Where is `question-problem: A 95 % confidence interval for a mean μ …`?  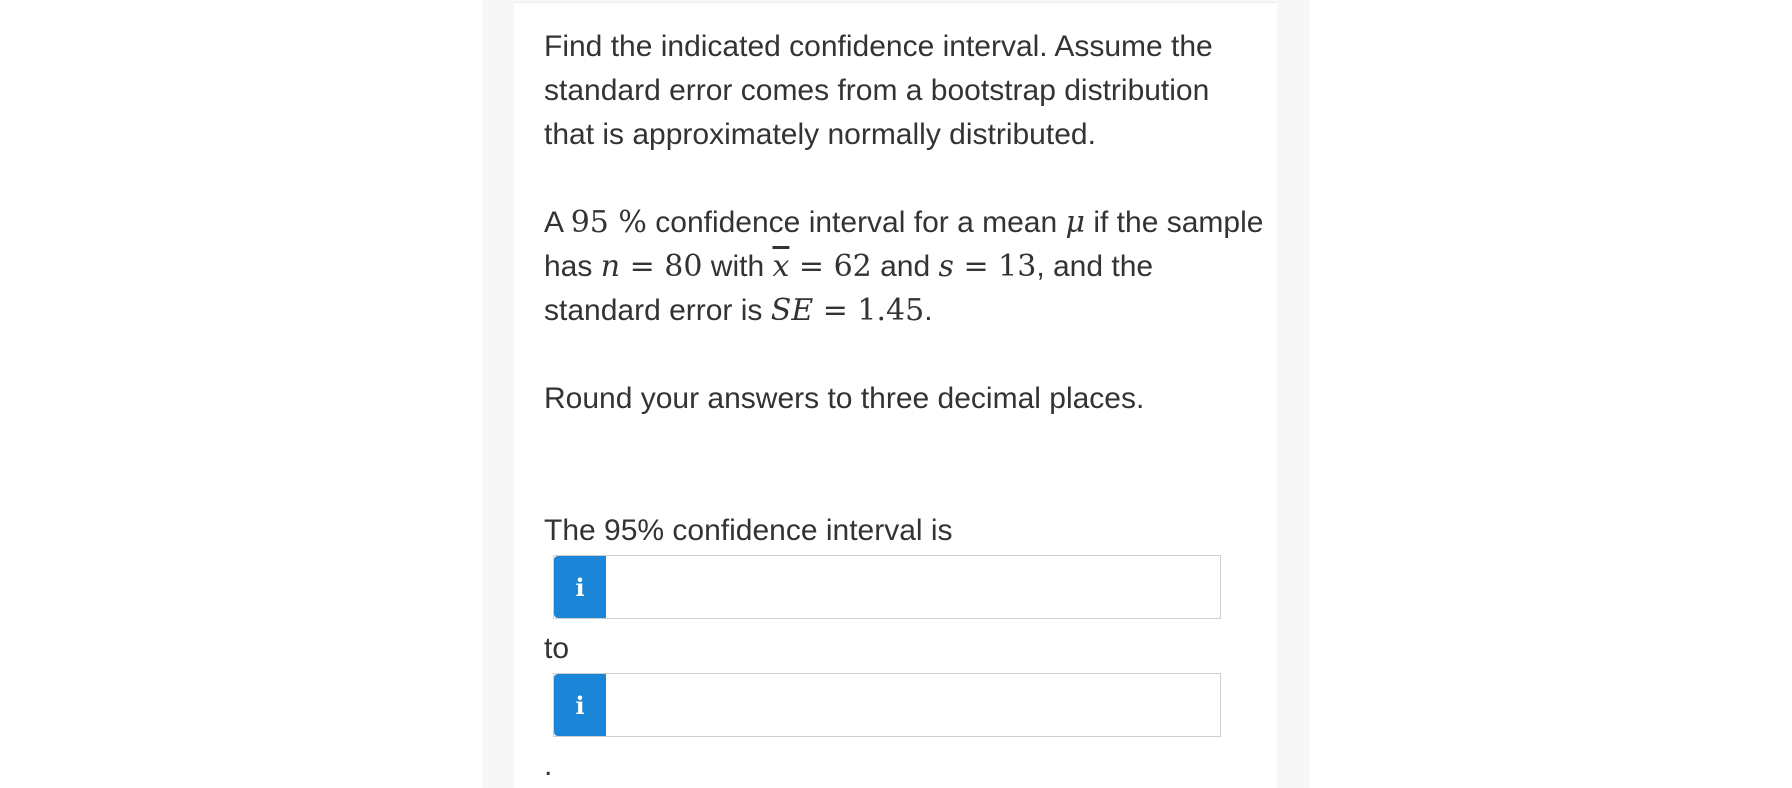 question-problem: A 95 % confidence interval for a mean μ … is located at coordinates (904, 267).